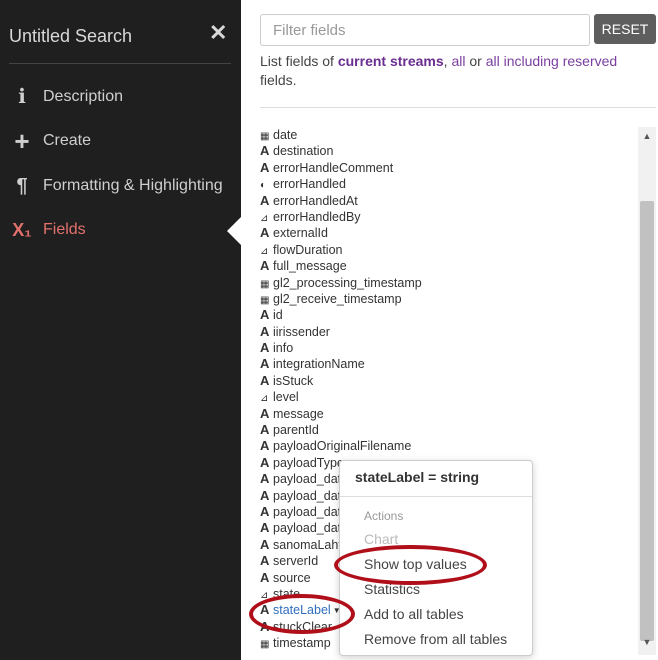  Describe the element at coordinates (302, 643) in the screenshot. I see `field-name: timestamp` at that location.